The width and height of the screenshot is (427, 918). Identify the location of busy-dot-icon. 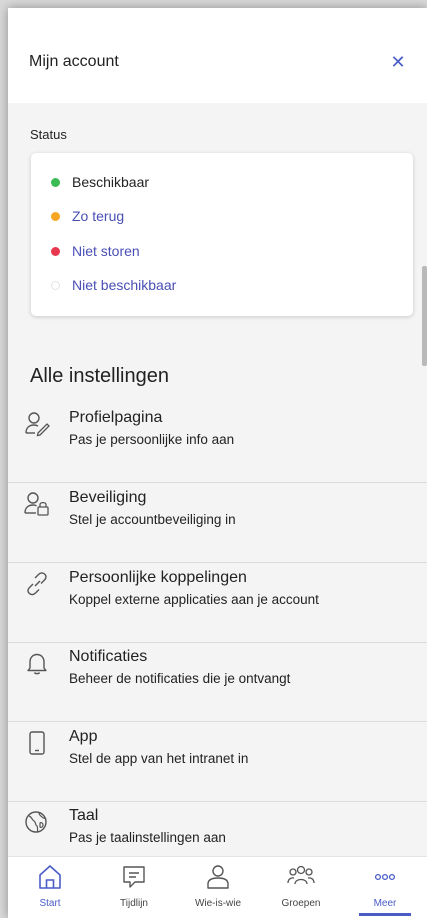
(55, 251).